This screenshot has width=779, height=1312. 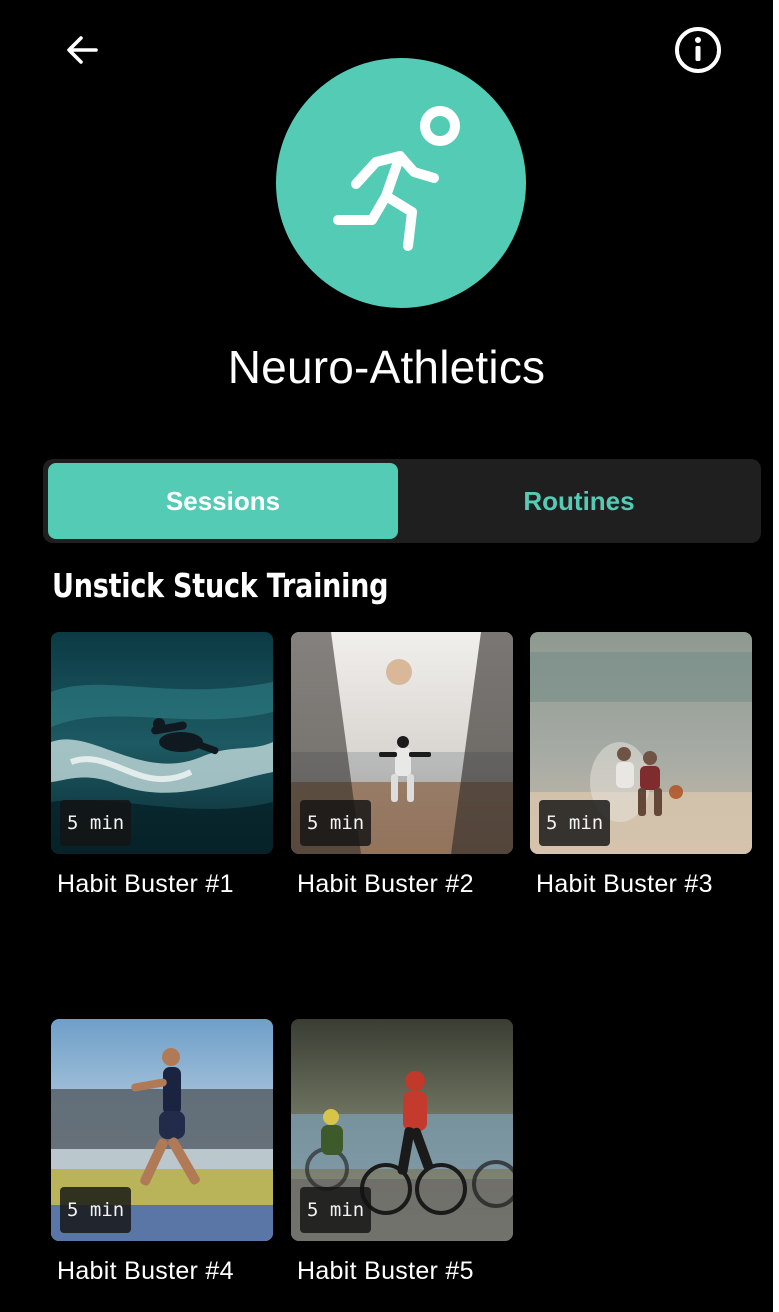 I want to click on tab-bar: Sessions Routines, so click(x=402, y=501).